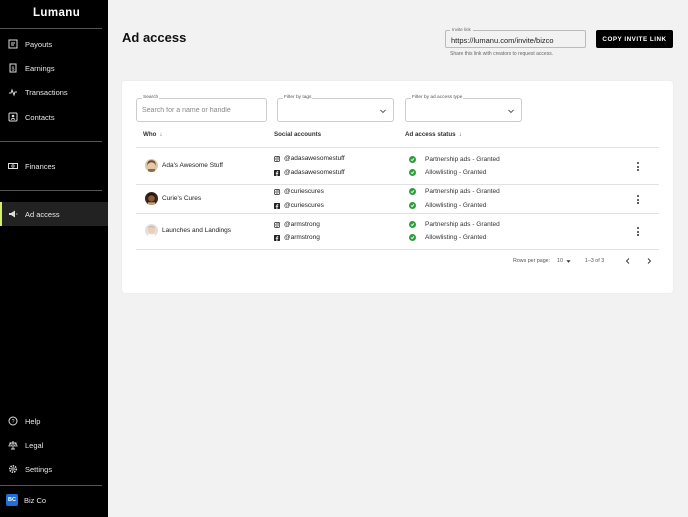 Image resolution: width=688 pixels, height=517 pixels. I want to click on instagram-account: @adasawesomestuff, so click(309, 158).